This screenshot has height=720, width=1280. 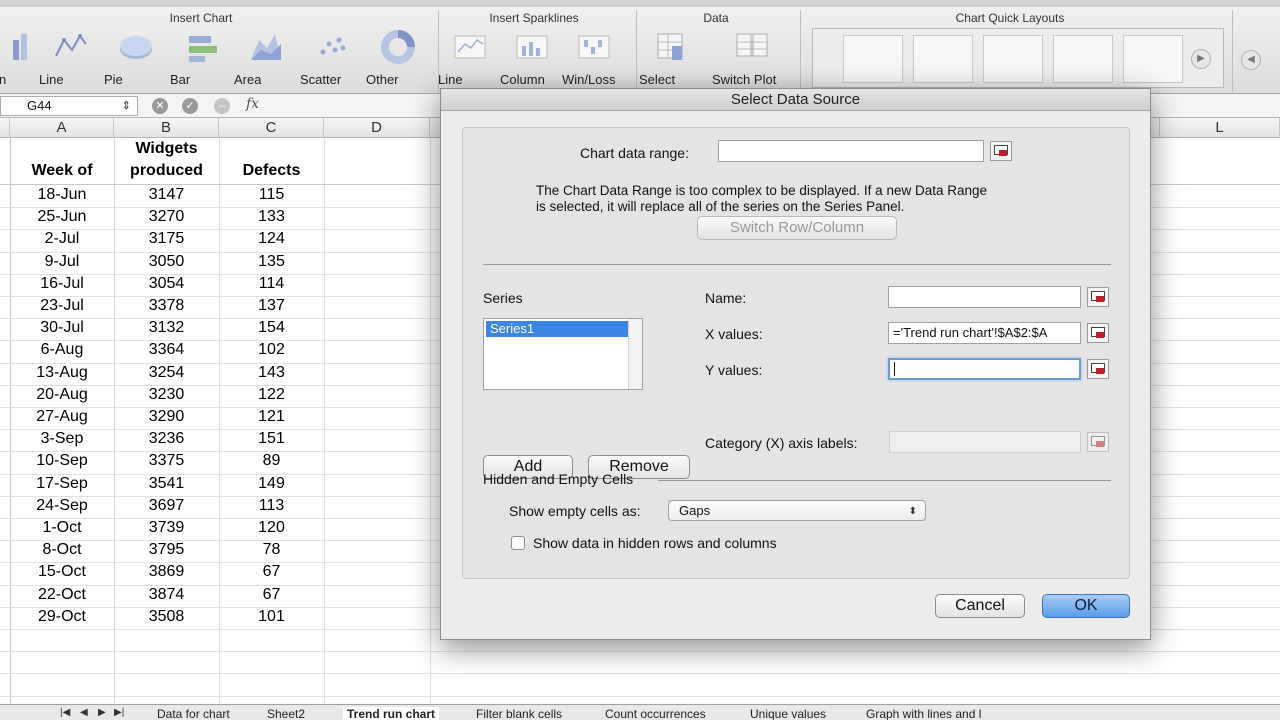 What do you see at coordinates (671, 60) in the screenshot?
I see `select-data-button: Select` at bounding box center [671, 60].